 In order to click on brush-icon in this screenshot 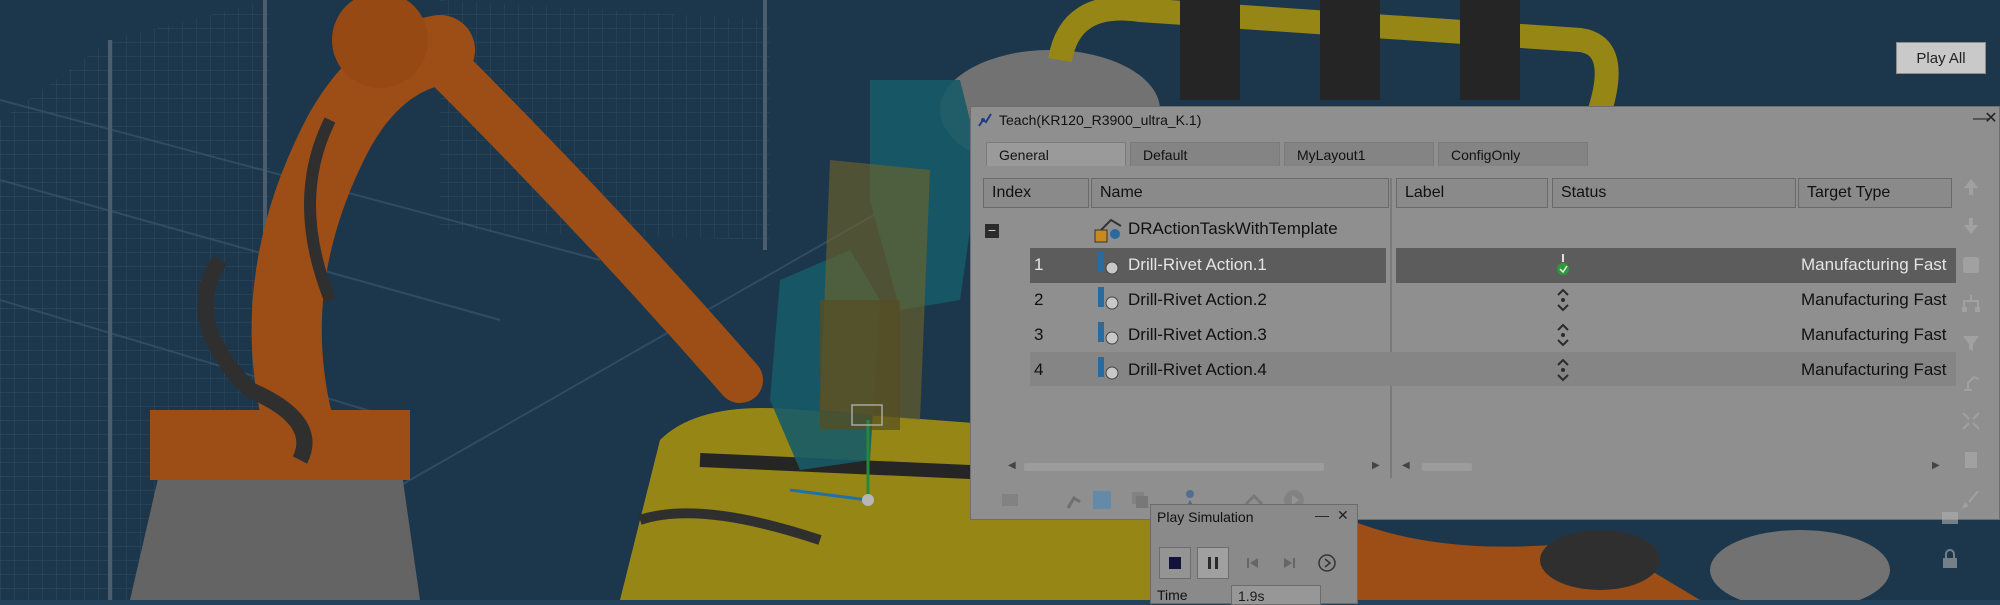, I will do `click(1971, 499)`.